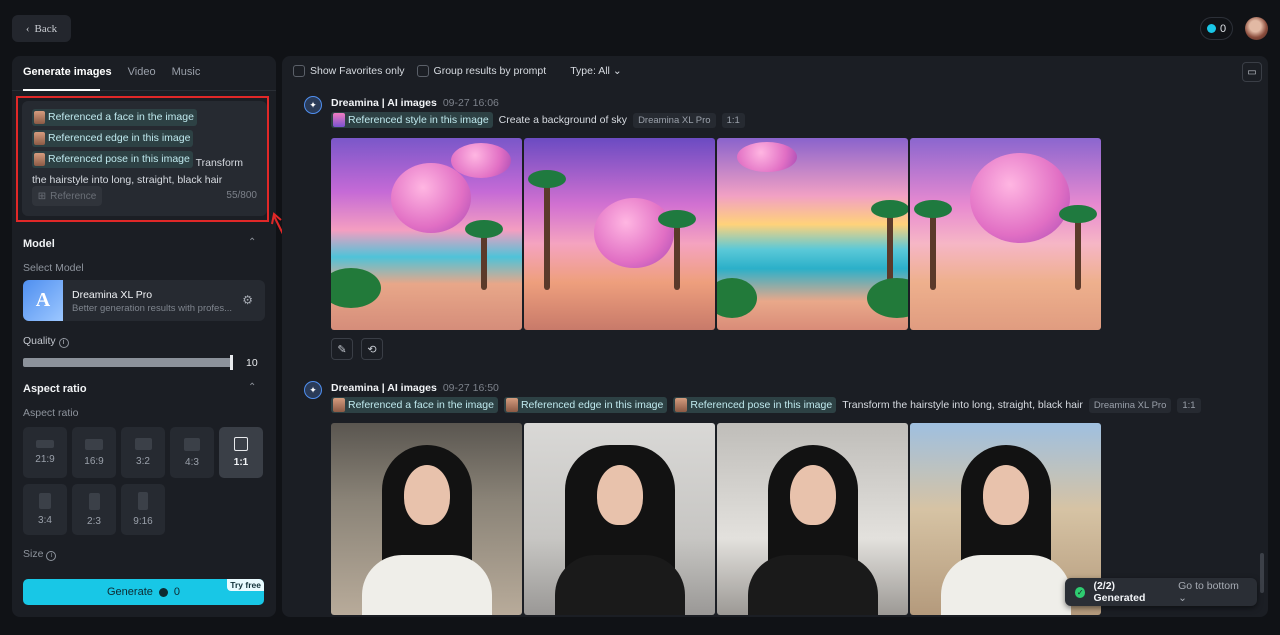 The image size is (1280, 635). Describe the element at coordinates (372, 349) in the screenshot. I see `regenerate-icon: ⟲` at that location.